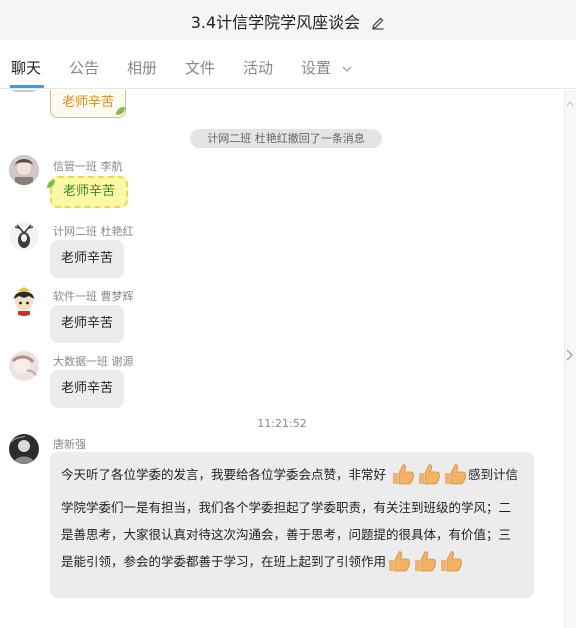 This screenshot has width=576, height=628. I want to click on edit-icon, so click(378, 24).